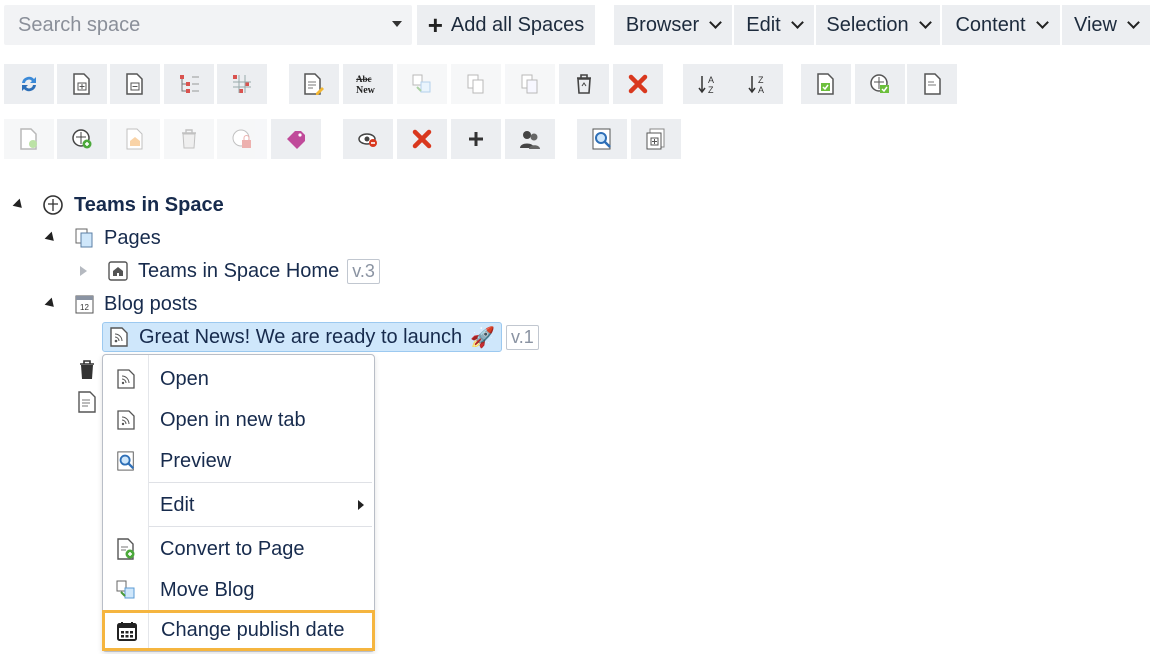 The width and height of the screenshot is (1152, 654). What do you see at coordinates (530, 84) in the screenshot?
I see `paste-button` at bounding box center [530, 84].